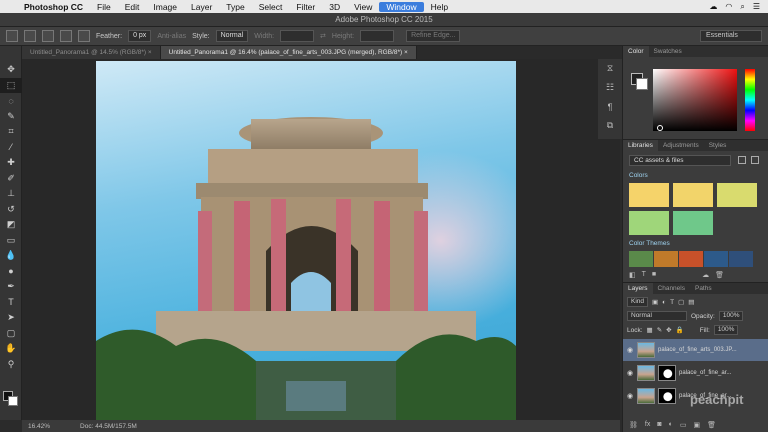 Image resolution: width=768 pixels, height=432 pixels. What do you see at coordinates (11, 256) in the screenshot?
I see `blur-tool-icon: 💧` at bounding box center [11, 256].